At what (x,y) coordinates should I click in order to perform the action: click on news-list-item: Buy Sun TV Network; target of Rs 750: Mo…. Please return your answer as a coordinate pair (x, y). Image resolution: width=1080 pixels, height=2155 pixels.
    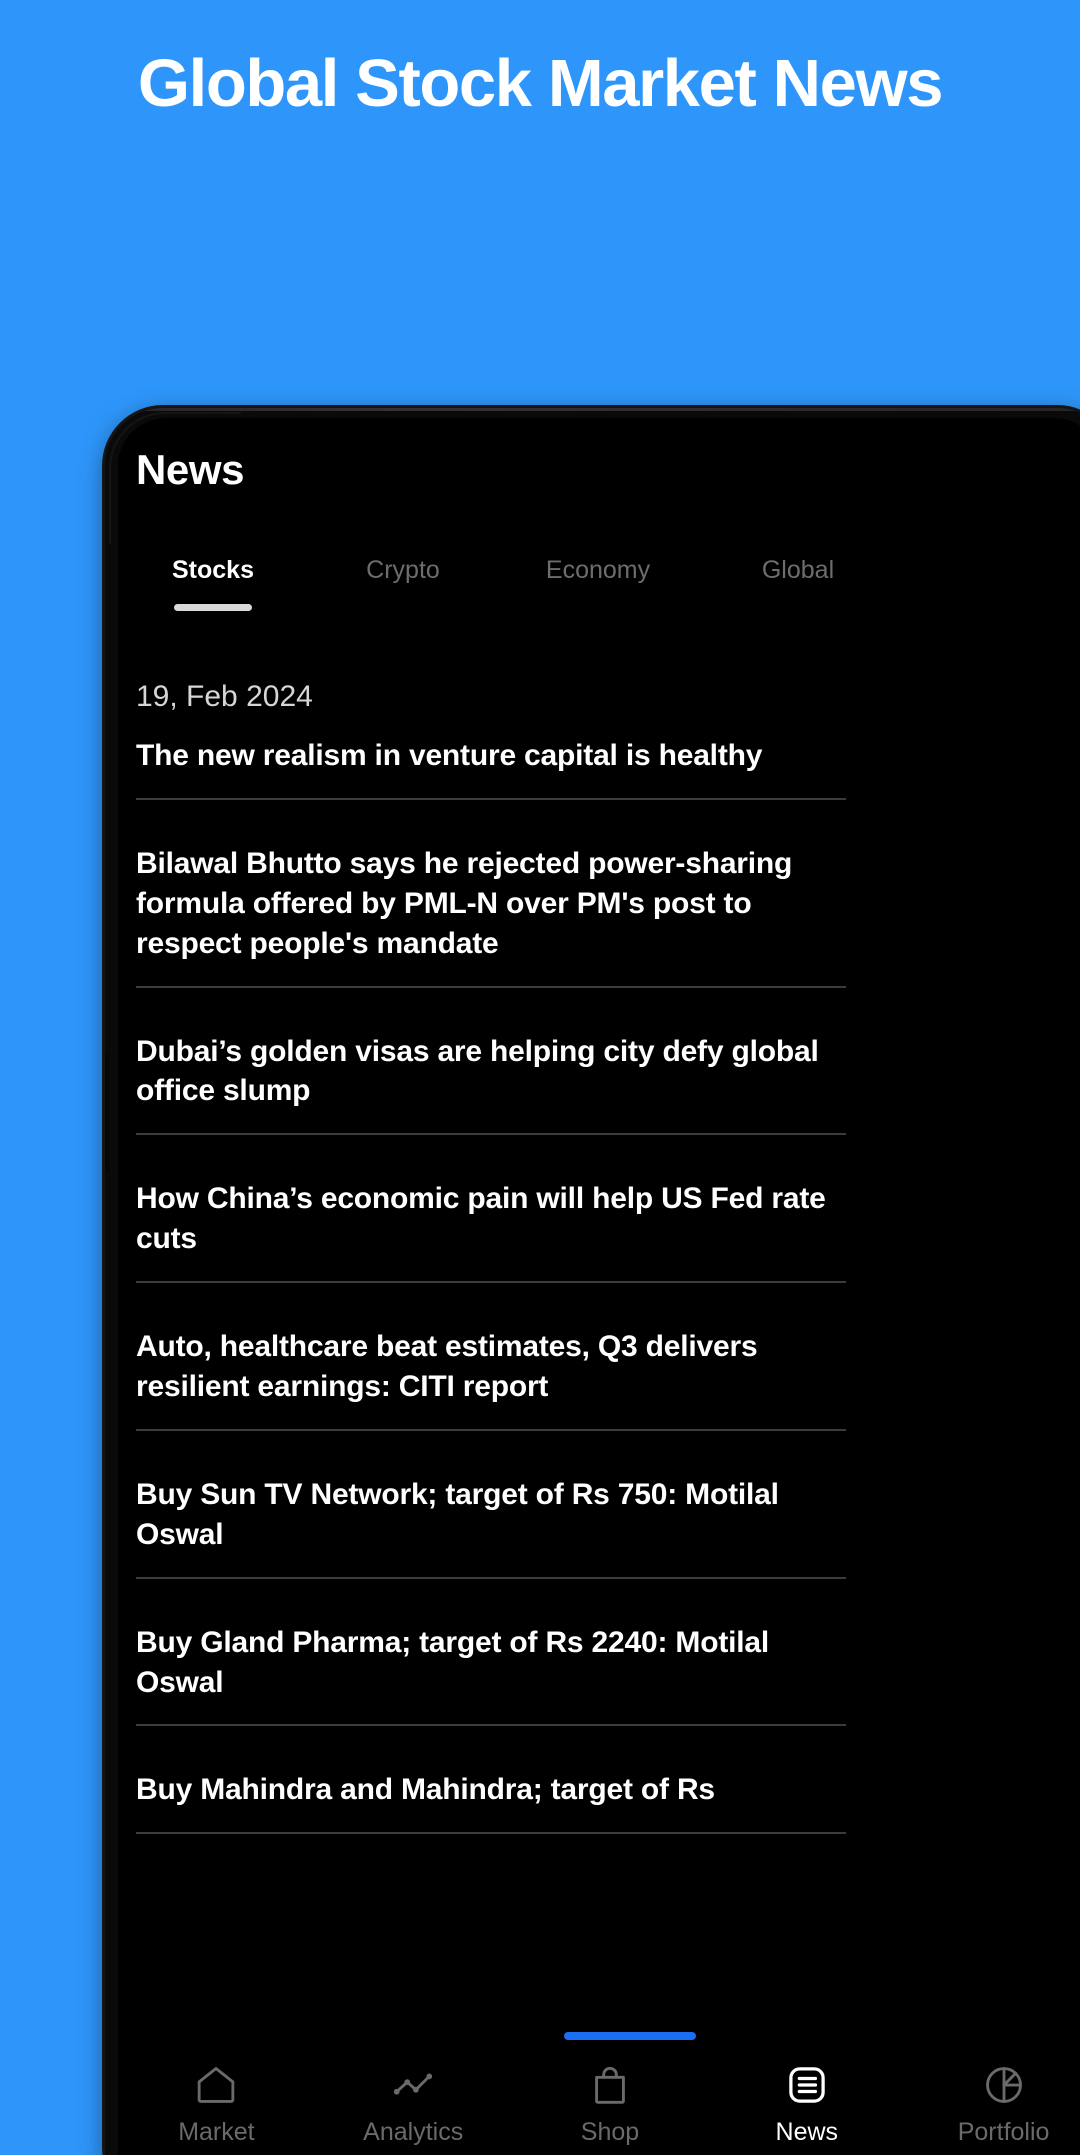
    Looking at the image, I should click on (491, 1527).